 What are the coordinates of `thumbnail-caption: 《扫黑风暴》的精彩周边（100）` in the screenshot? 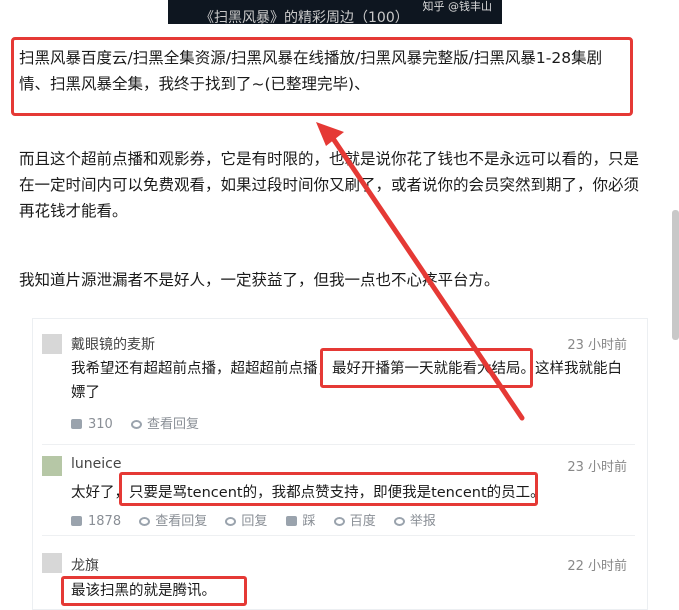 It's located at (304, 17).